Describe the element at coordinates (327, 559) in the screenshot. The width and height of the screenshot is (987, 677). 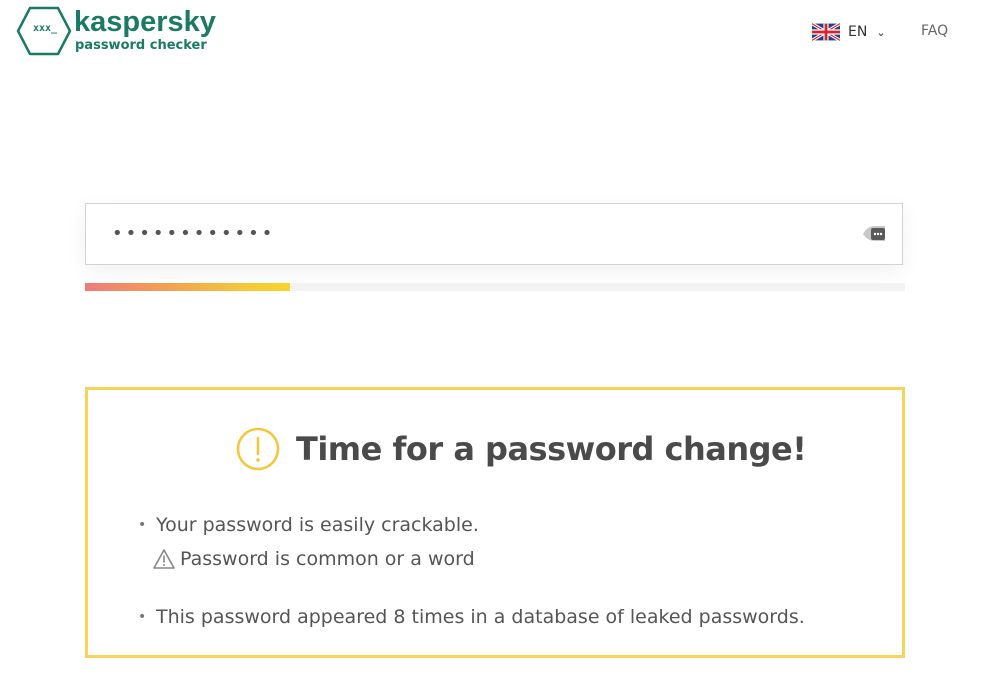
I see `result-subitem-text: Password is common or a word` at that location.